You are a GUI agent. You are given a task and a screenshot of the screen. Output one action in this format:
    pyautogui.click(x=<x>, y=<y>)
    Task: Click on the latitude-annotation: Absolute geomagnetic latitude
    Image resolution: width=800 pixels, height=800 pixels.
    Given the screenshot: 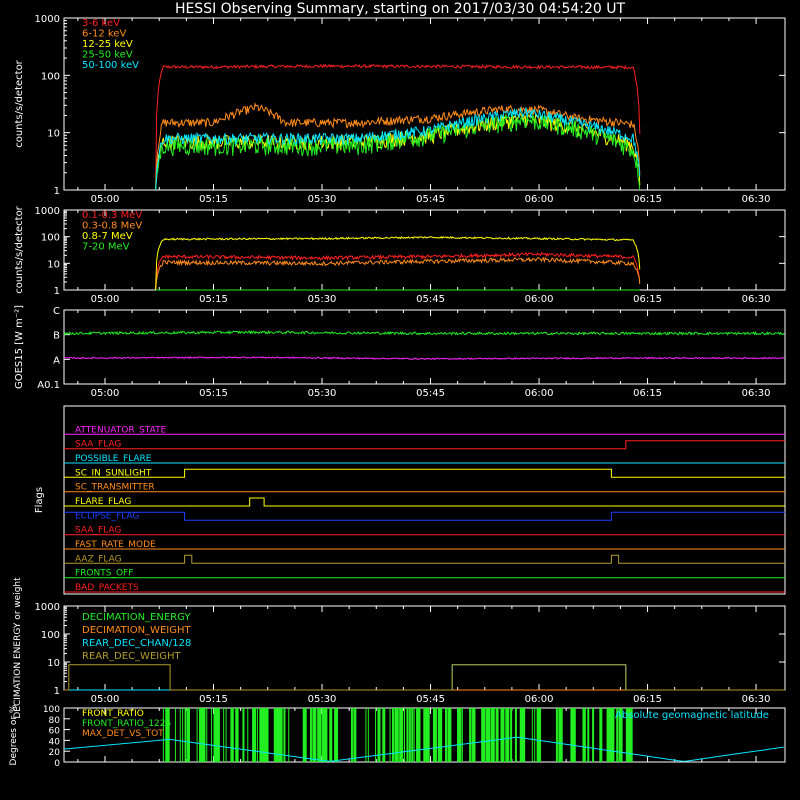 What is the action you would take?
    pyautogui.click(x=692, y=715)
    